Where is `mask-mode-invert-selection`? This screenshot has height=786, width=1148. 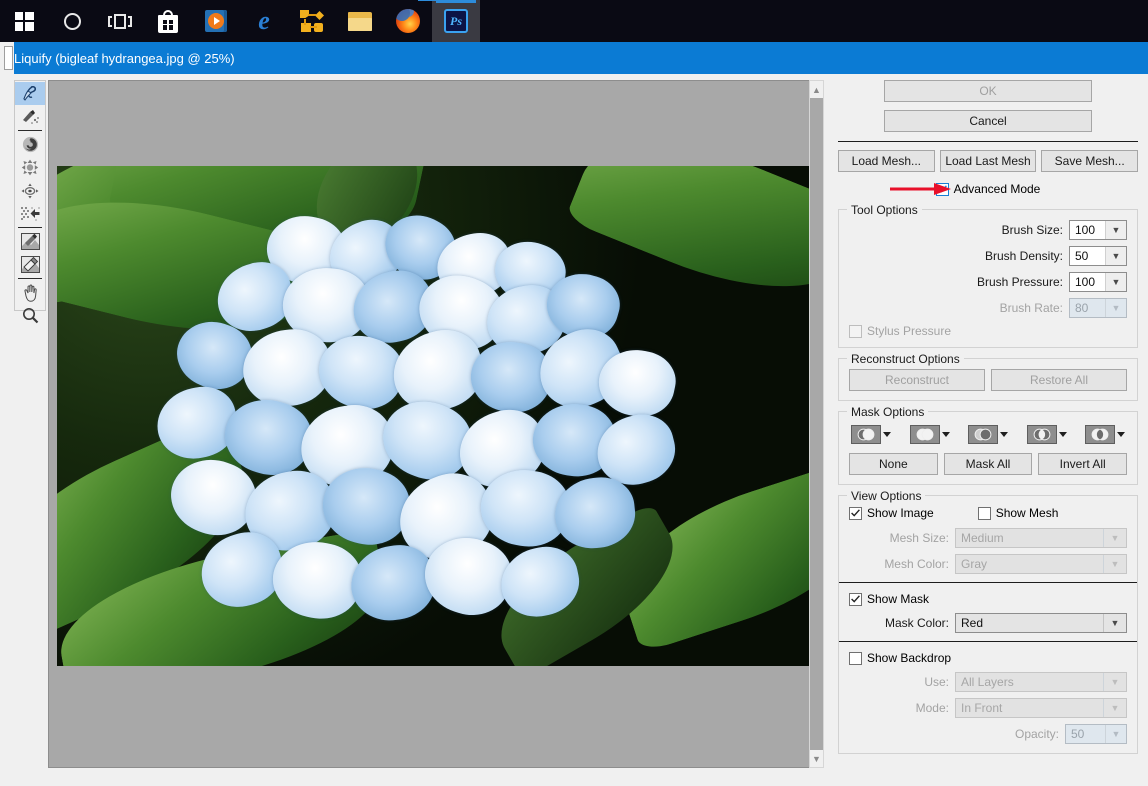 mask-mode-invert-selection is located at coordinates (1105, 434).